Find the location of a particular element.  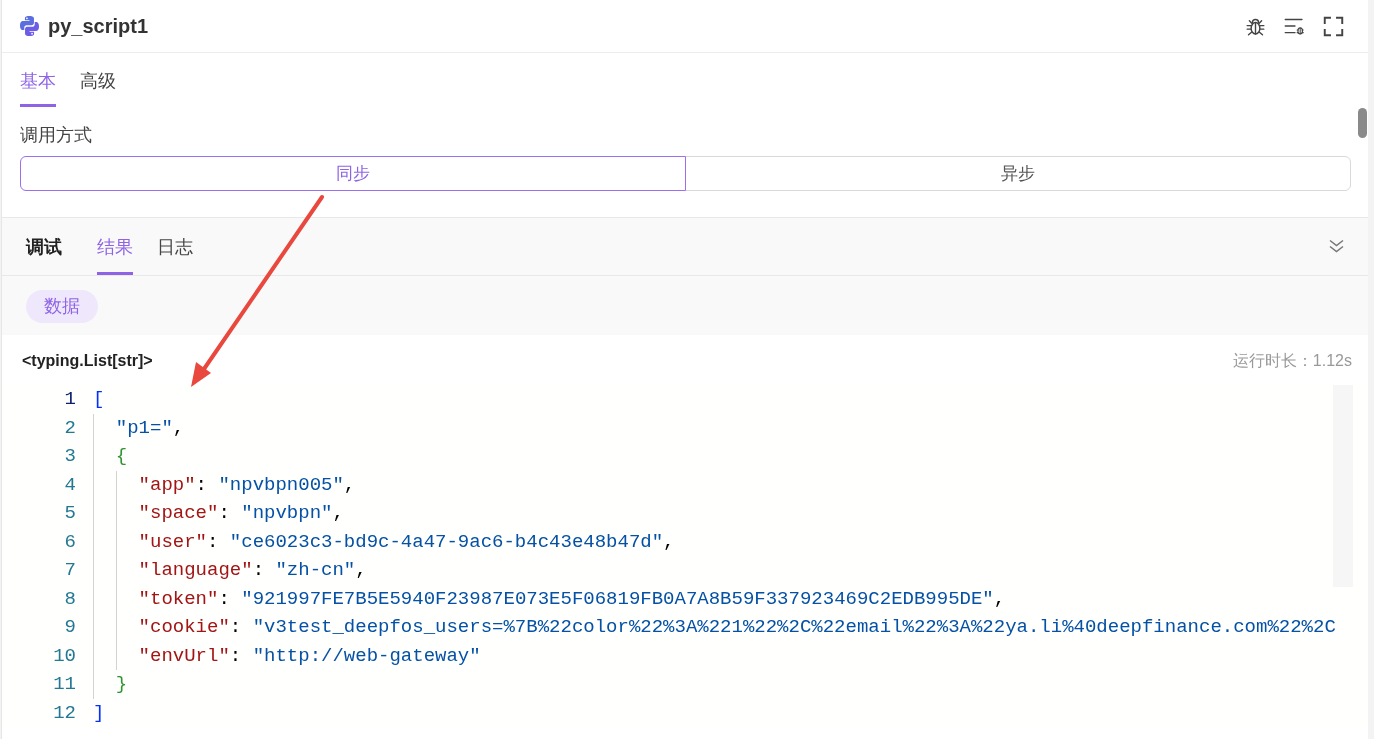

line-number: 1 is located at coordinates (69, 399).